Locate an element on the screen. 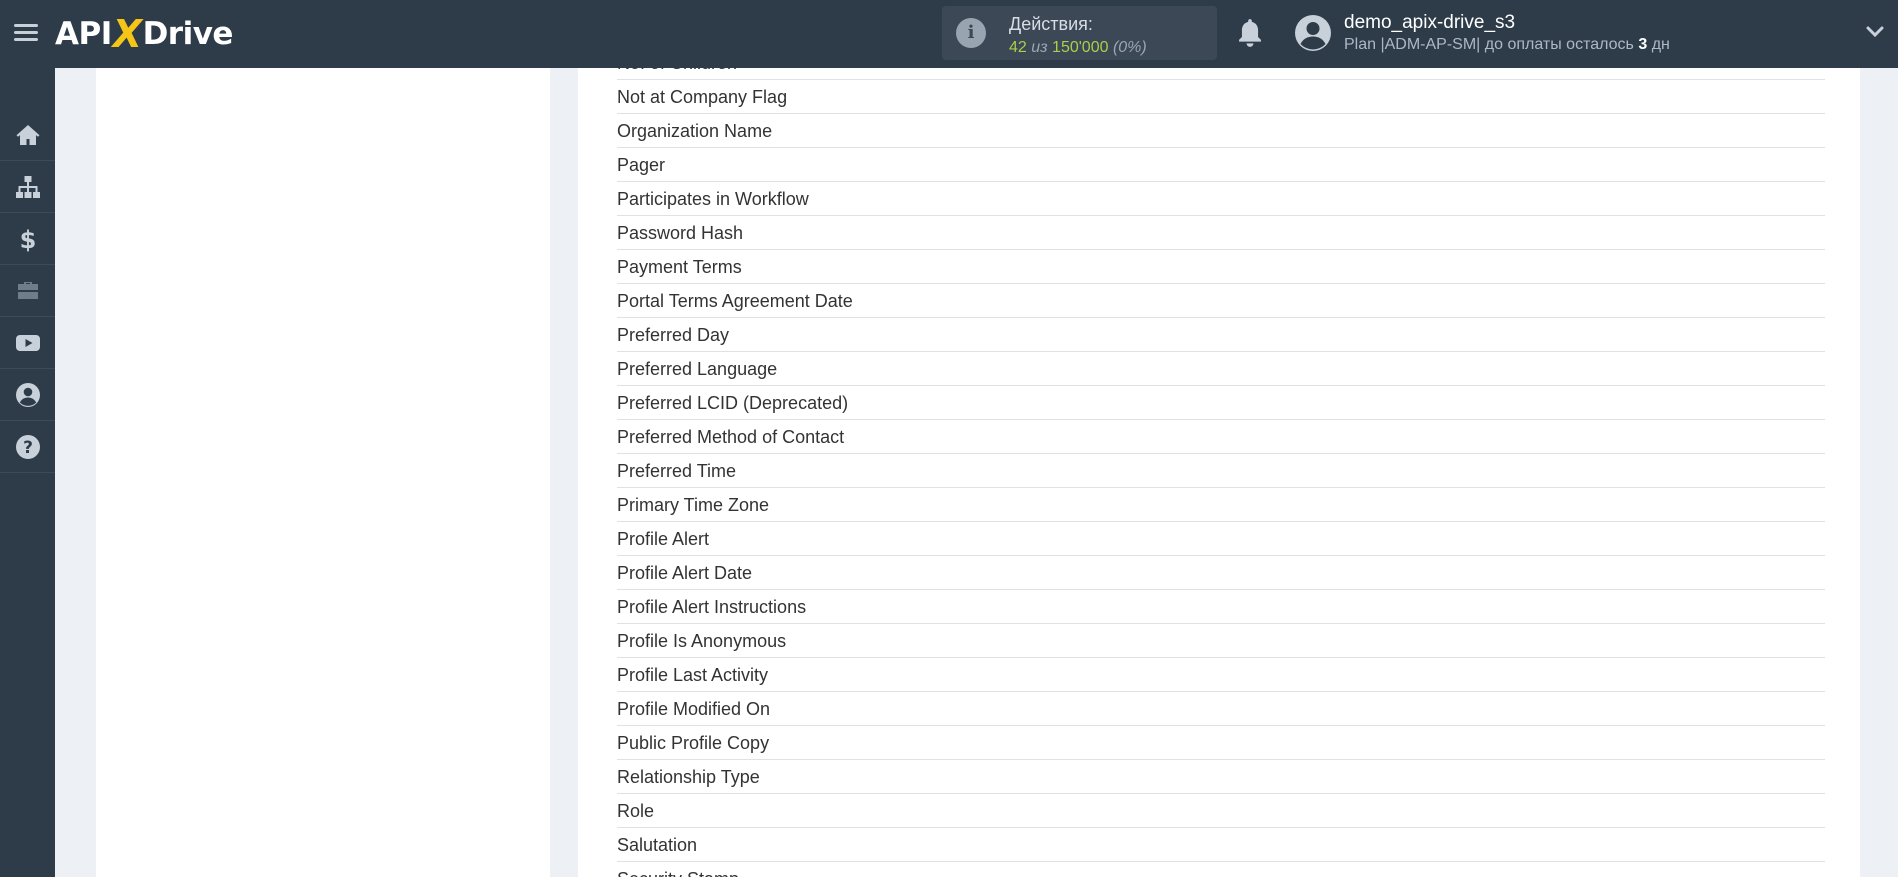  actions-total: 150'000 is located at coordinates (1080, 47).